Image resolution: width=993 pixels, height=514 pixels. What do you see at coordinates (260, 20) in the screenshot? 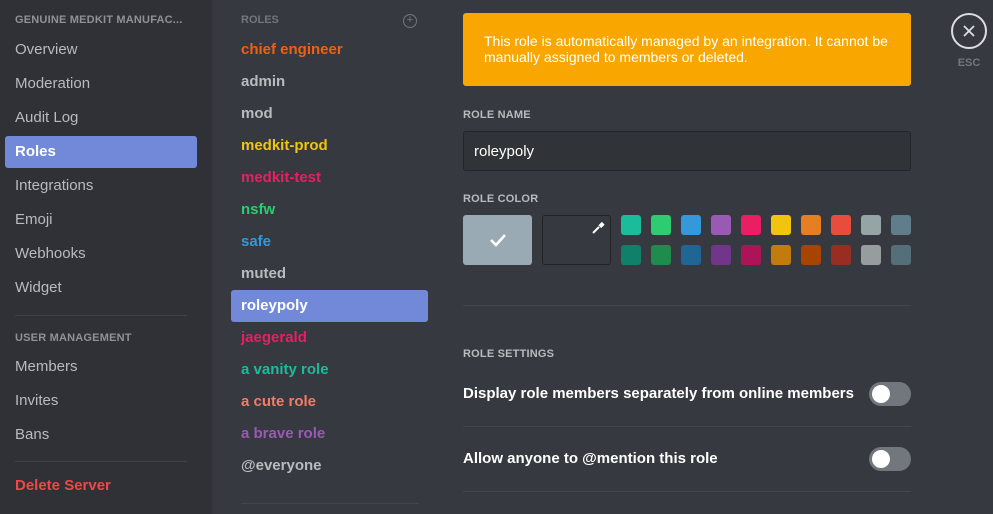
I see `roles-header: ROLES` at bounding box center [260, 20].